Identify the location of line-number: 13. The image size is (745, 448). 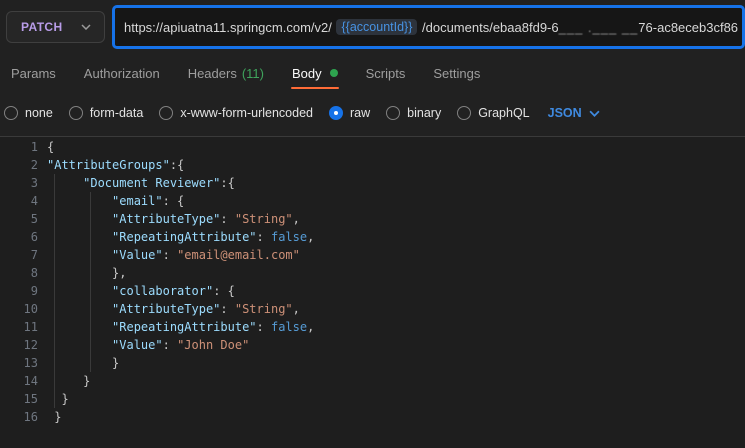
(30, 363).